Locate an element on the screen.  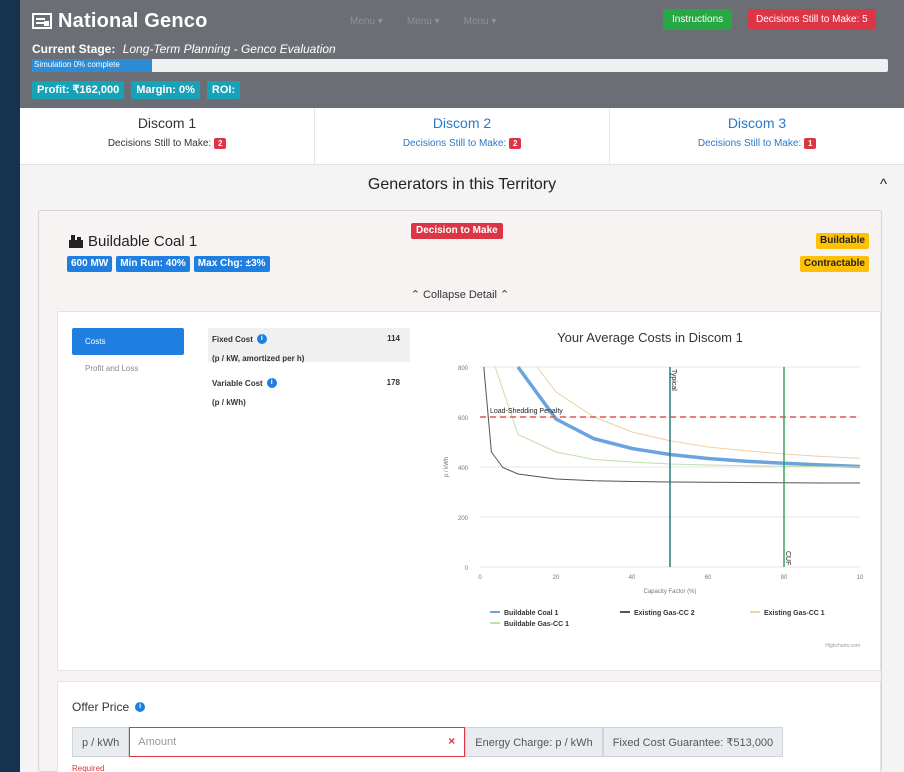
x-tick-label: 10 is located at coordinates (860, 578).